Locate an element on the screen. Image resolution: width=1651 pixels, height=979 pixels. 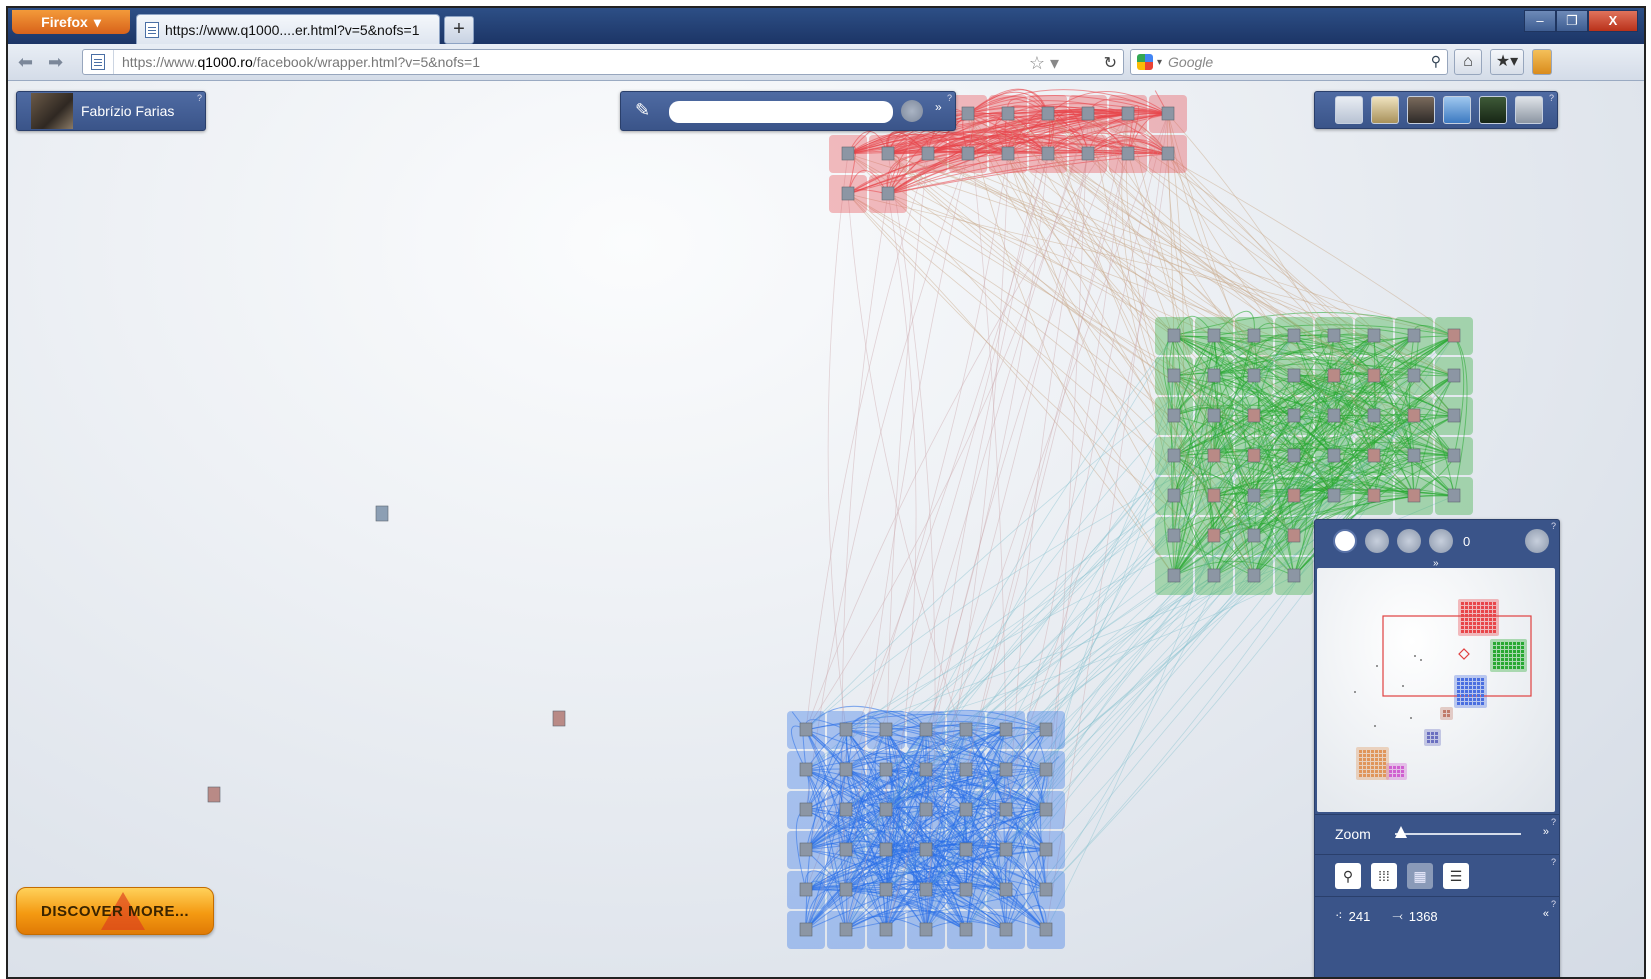
home-icon: ⌂ is located at coordinates (1468, 62).